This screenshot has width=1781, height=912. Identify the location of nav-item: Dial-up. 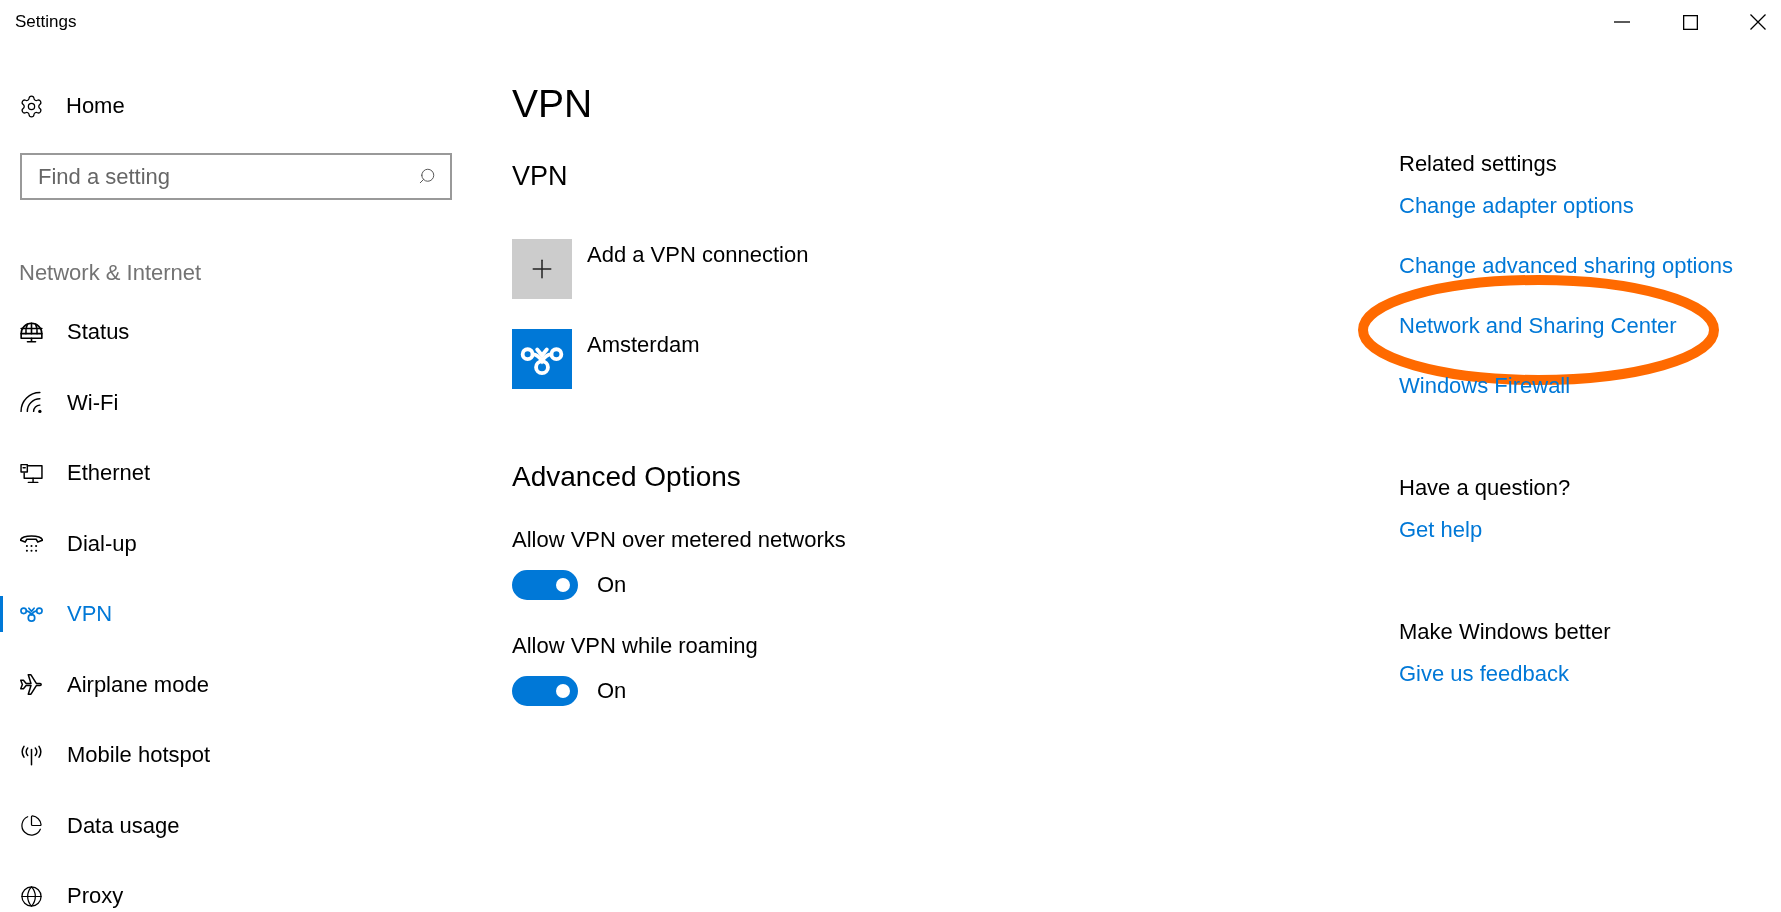
(71, 543).